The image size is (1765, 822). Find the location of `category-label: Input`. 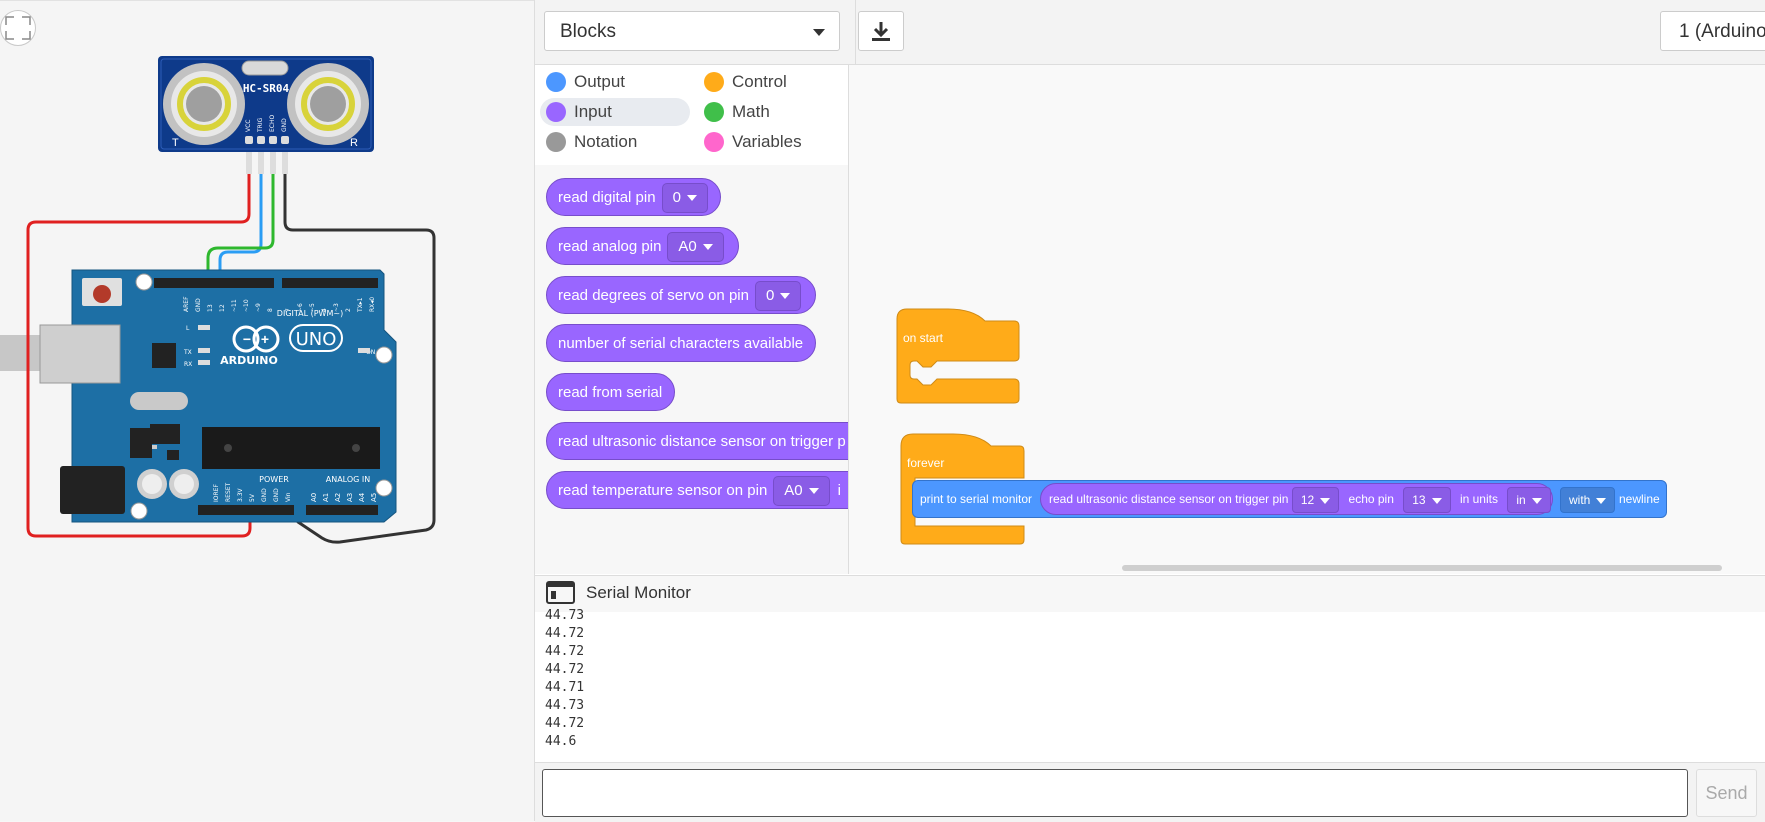

category-label: Input is located at coordinates (593, 111).